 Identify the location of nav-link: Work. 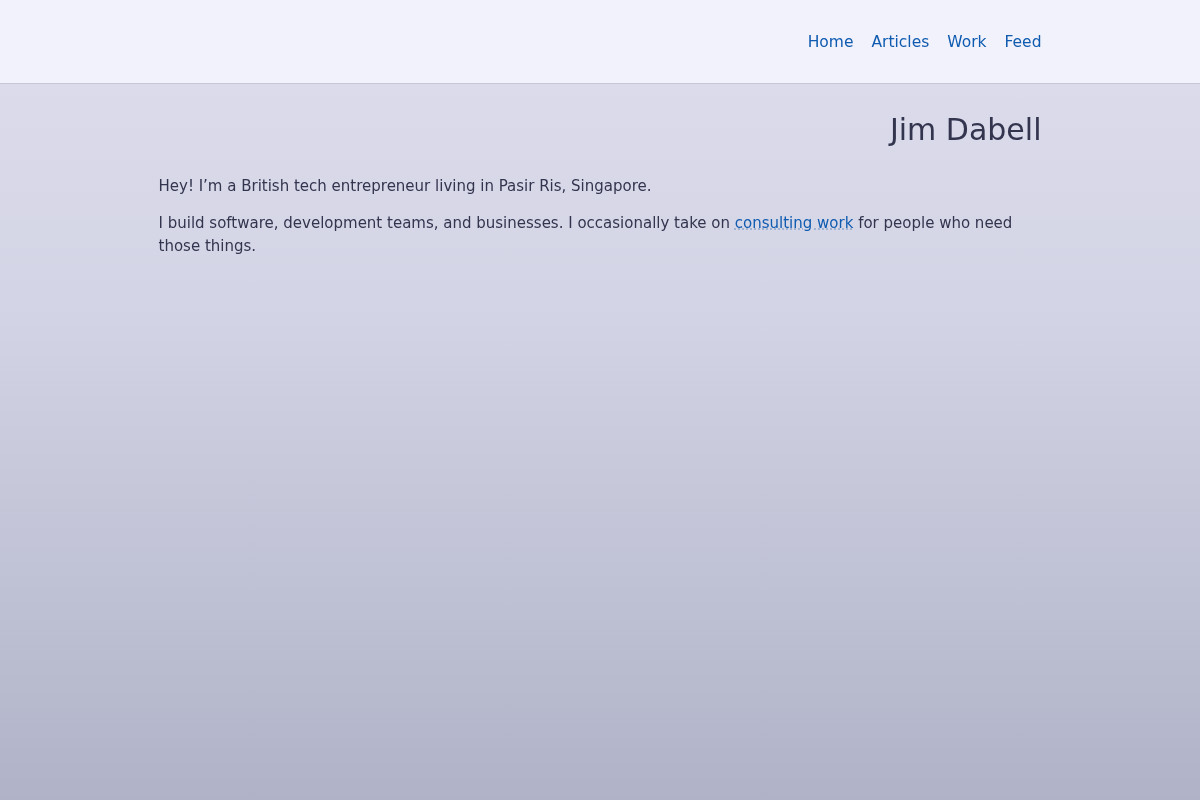
(967, 41).